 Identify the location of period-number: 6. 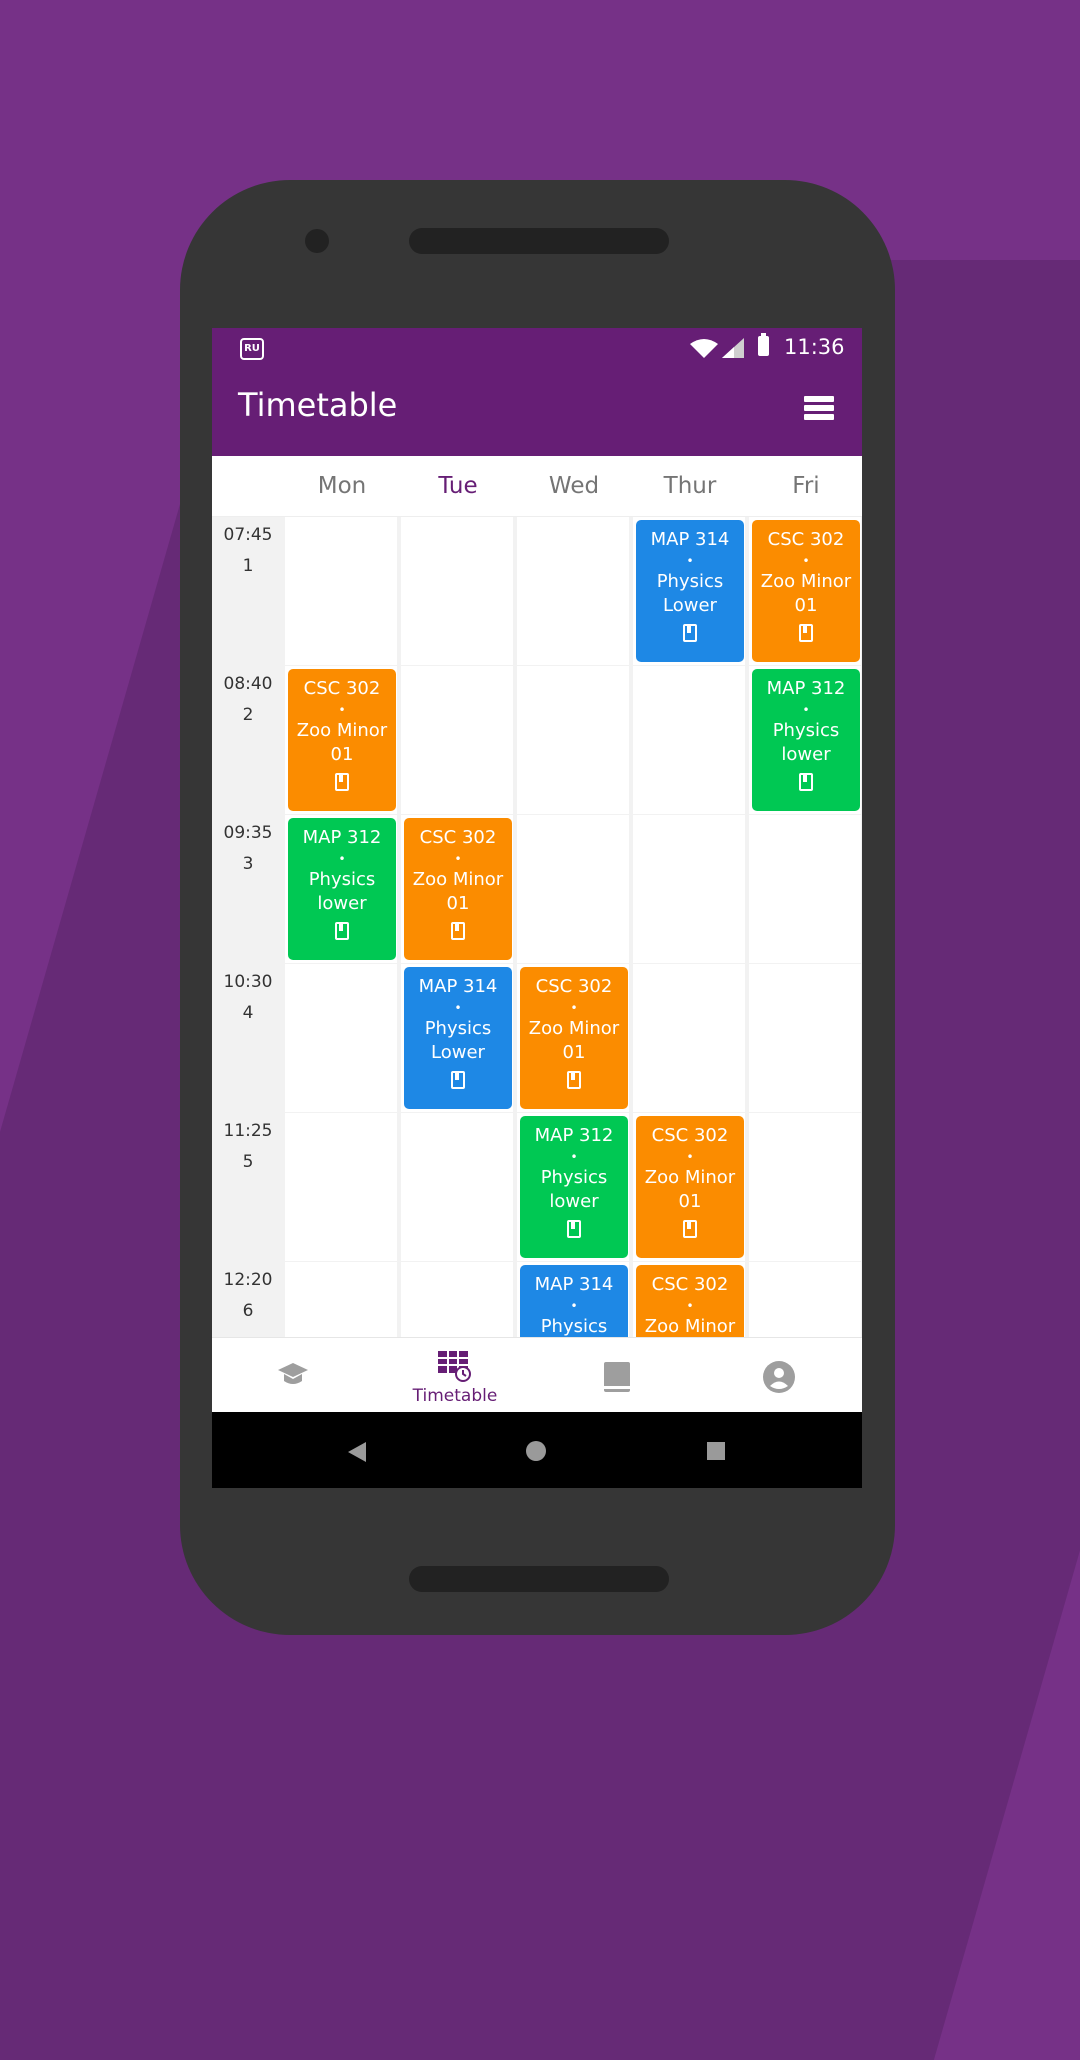
(248, 1311).